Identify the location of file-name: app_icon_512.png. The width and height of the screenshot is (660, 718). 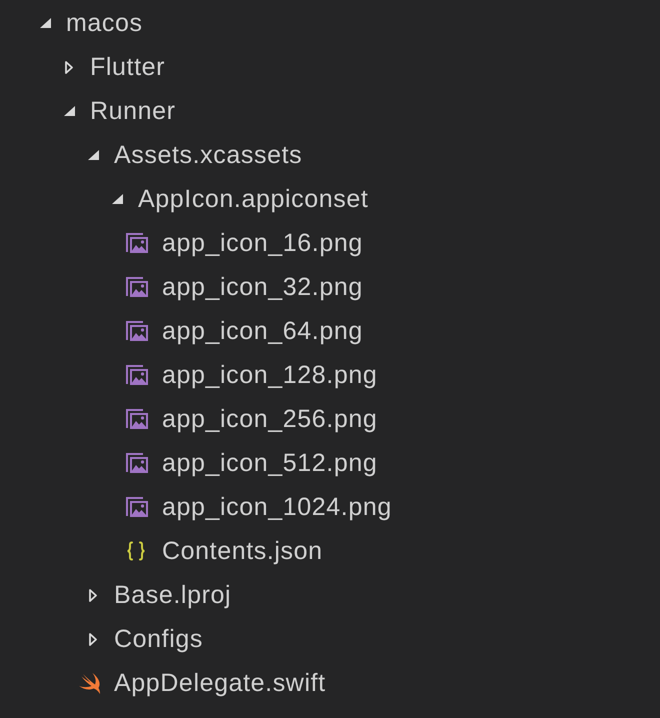
(270, 463).